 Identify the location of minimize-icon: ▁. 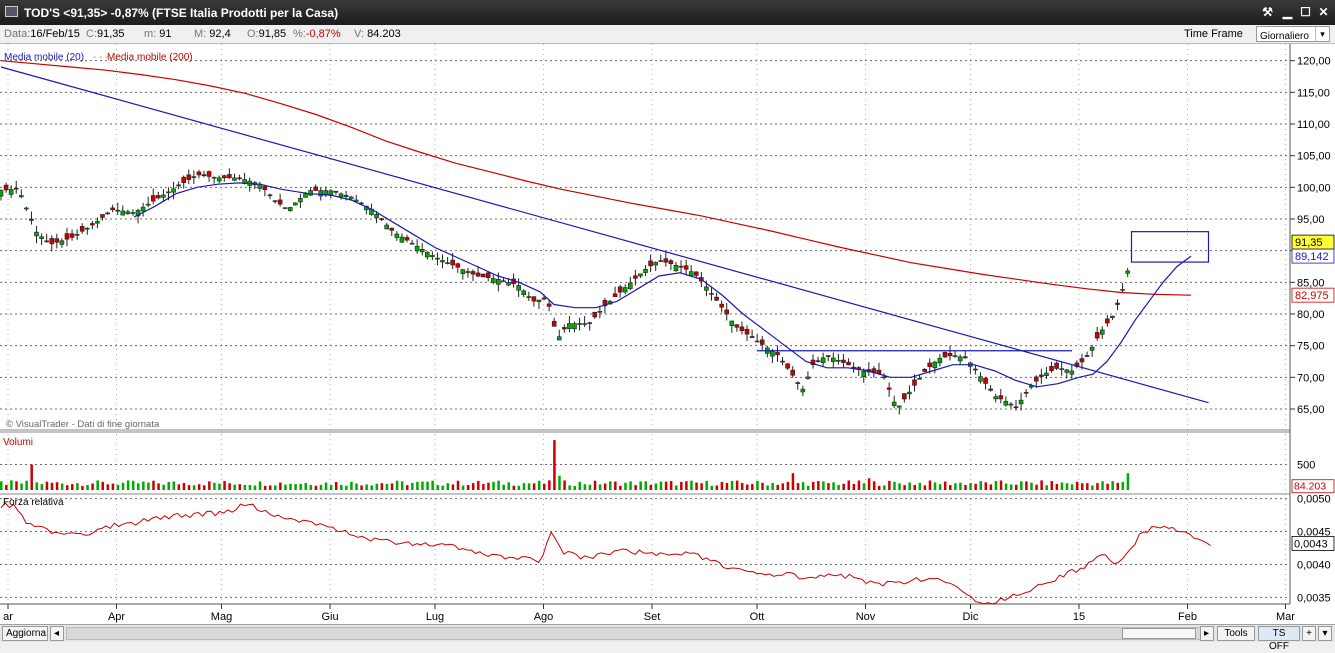
(1287, 12).